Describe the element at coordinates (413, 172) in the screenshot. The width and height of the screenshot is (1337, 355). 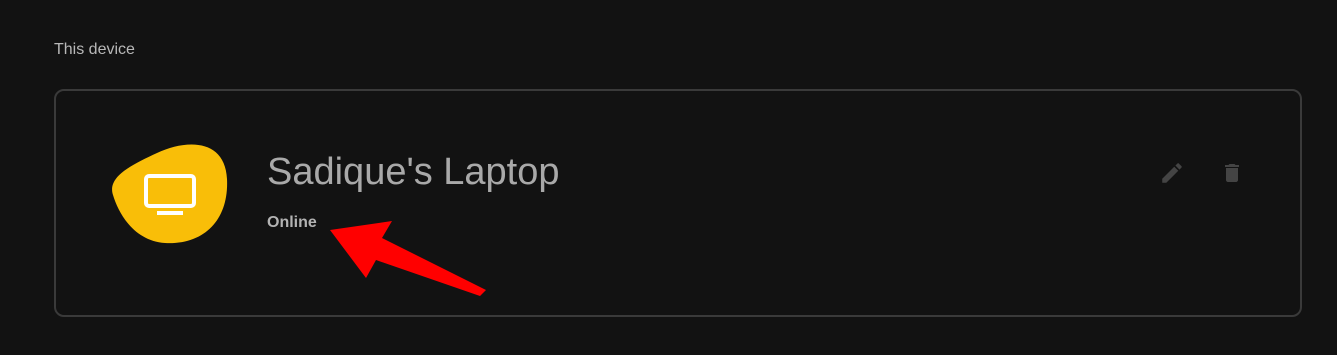
I see `device-name: Sadique's Laptop` at that location.